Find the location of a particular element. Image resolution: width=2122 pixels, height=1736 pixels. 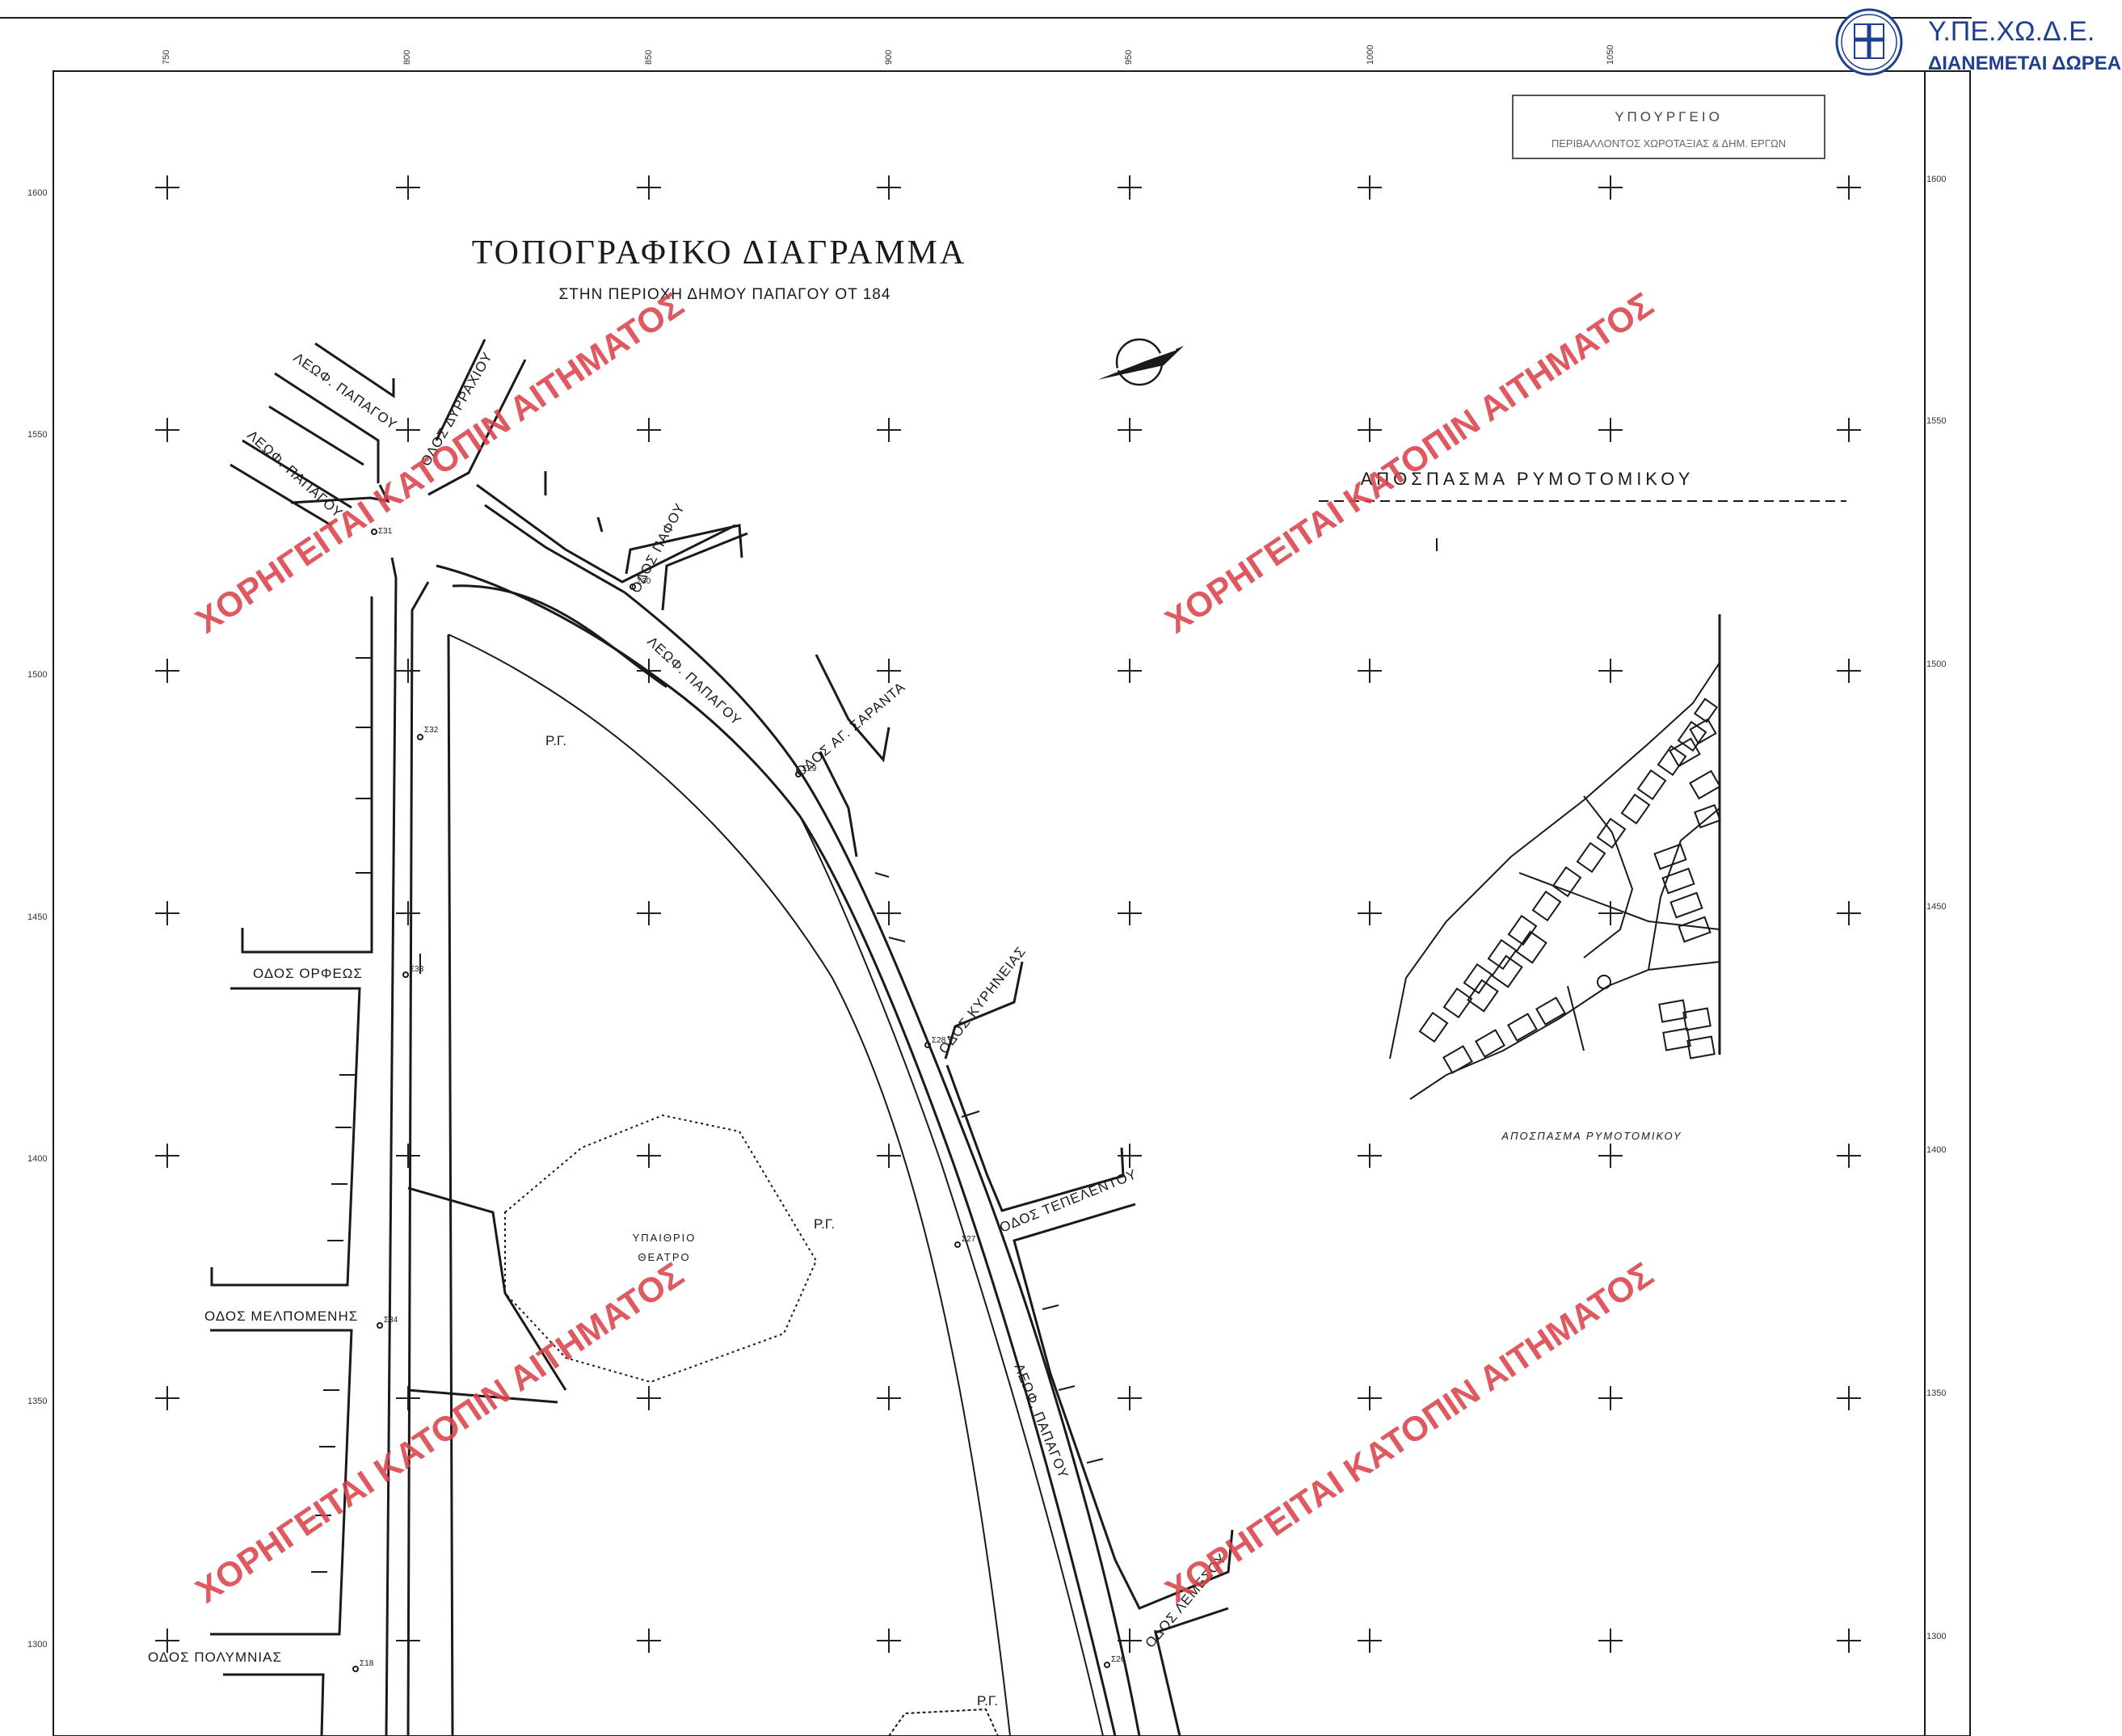

label-theater-1: ΥΠΑΙΘΡΙΟ is located at coordinates (665, 1238).